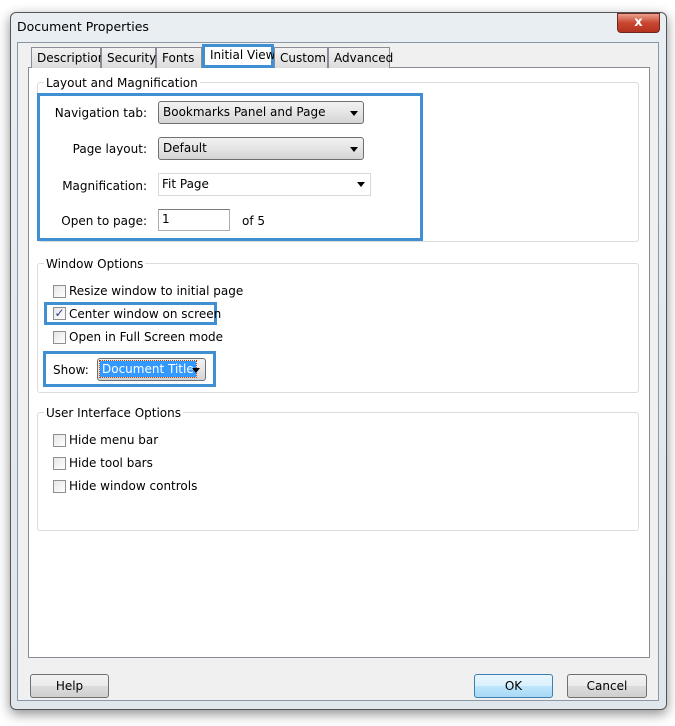  Describe the element at coordinates (638, 23) in the screenshot. I see `close-button: x` at that location.